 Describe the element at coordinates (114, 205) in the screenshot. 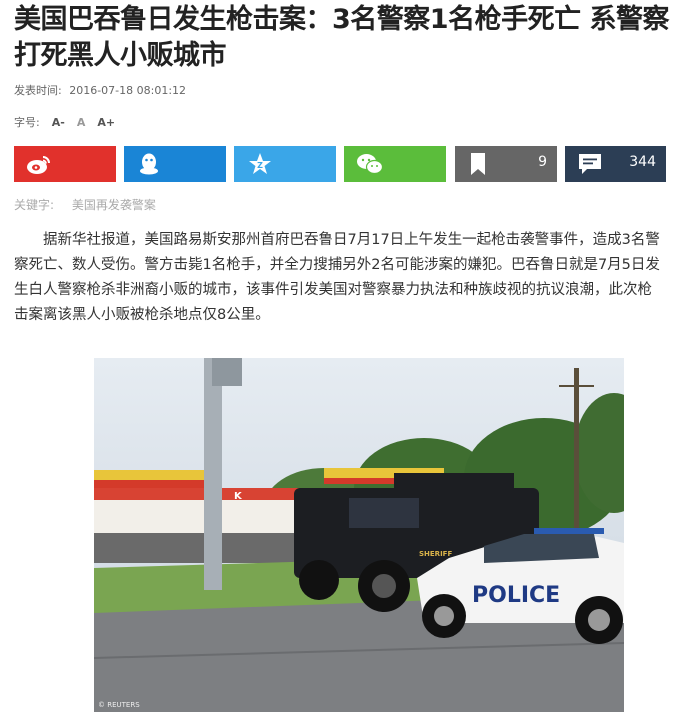

I see `keyword-link: 美国再发袭警案` at that location.